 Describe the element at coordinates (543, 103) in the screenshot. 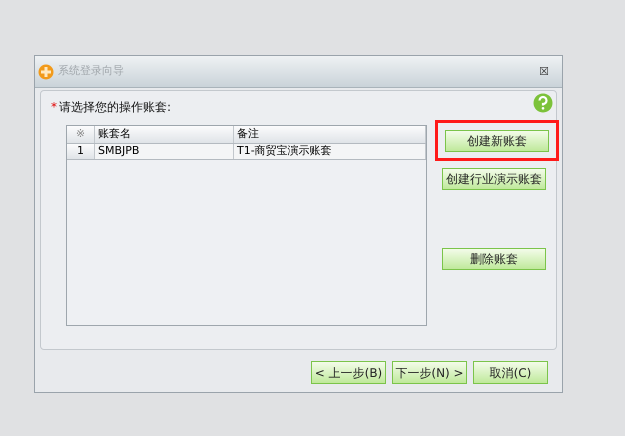

I see `help-icon` at that location.